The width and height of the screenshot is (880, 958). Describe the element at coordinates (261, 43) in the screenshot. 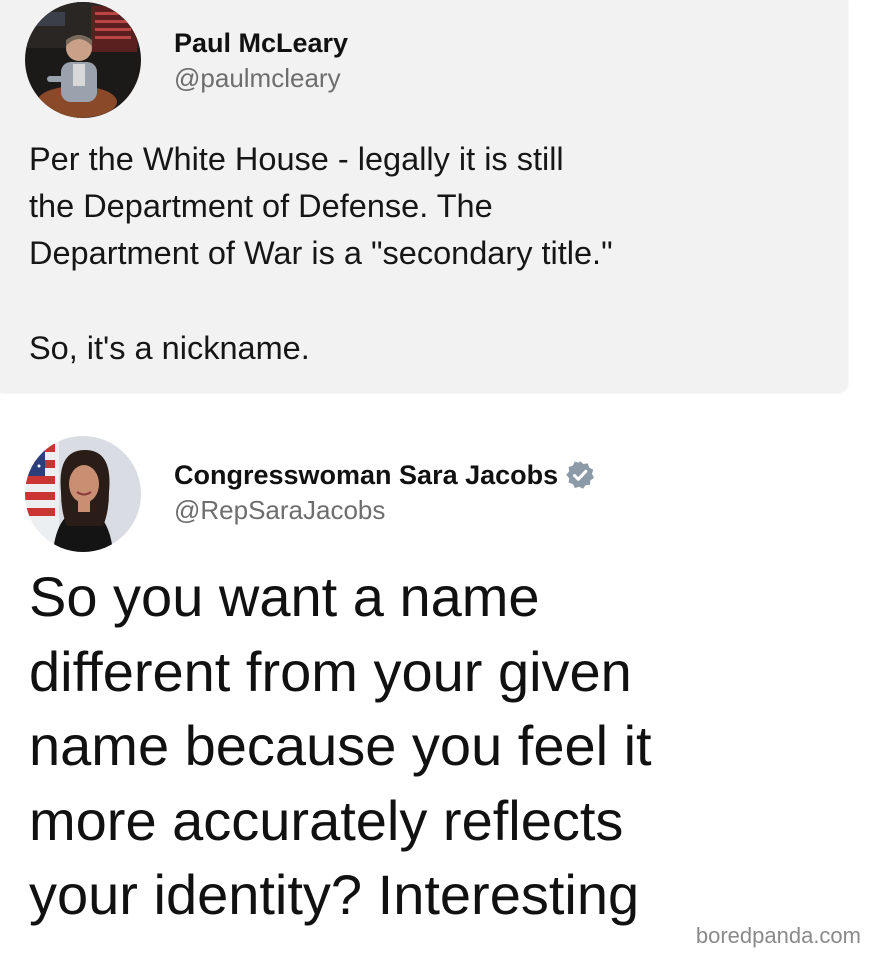

I see `author-name: Paul McLeary` at that location.